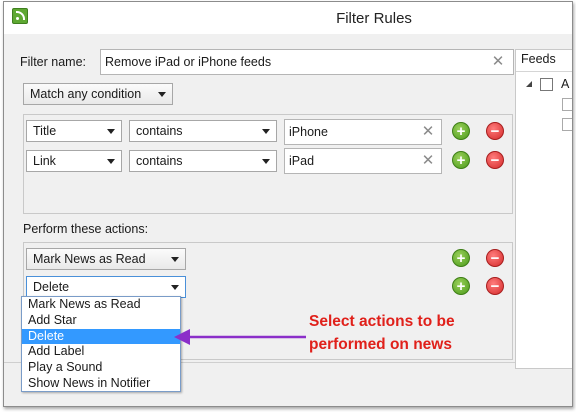  Describe the element at coordinates (101, 321) in the screenshot. I see `option-add-star: Add Star` at that location.